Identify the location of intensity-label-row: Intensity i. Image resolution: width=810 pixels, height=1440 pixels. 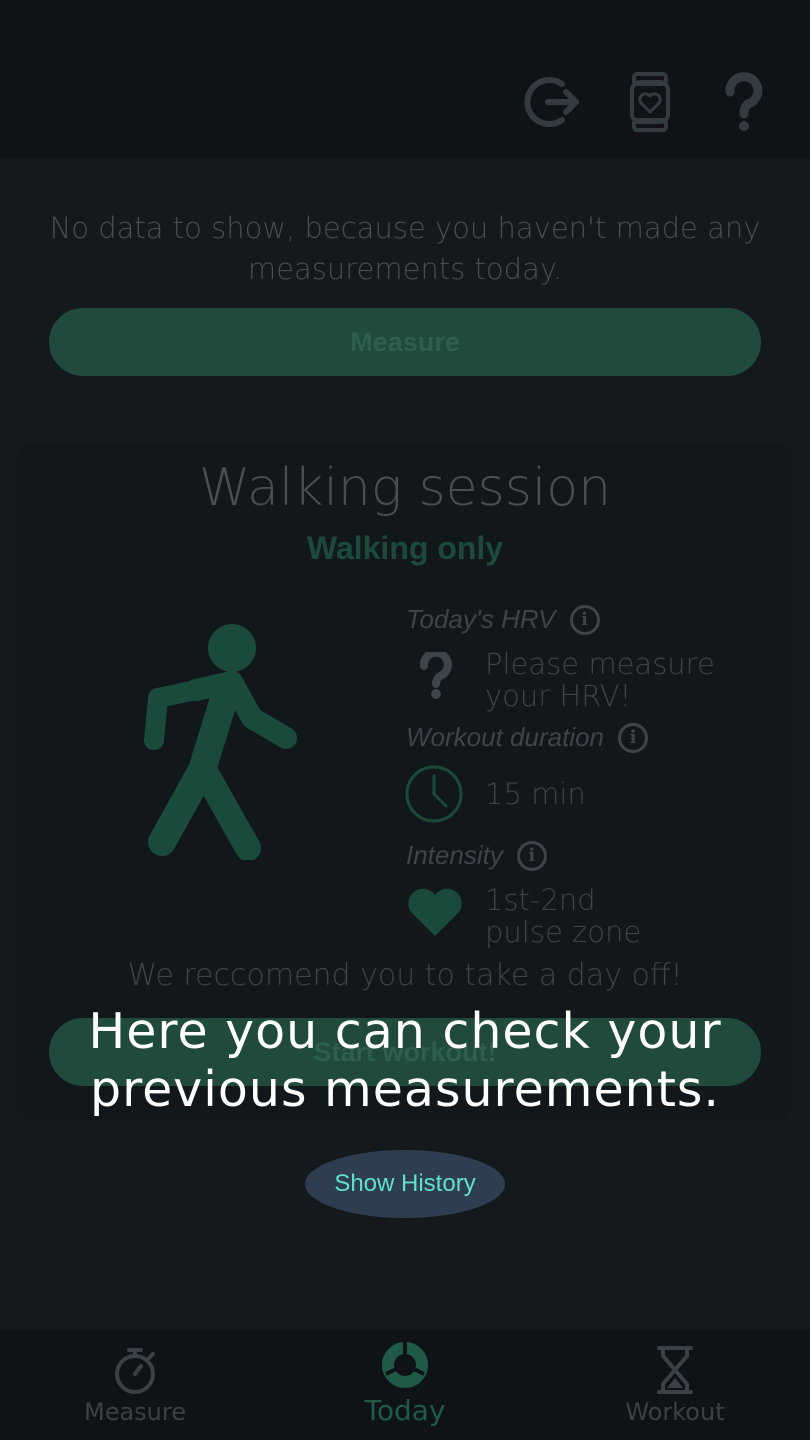
(476, 855).